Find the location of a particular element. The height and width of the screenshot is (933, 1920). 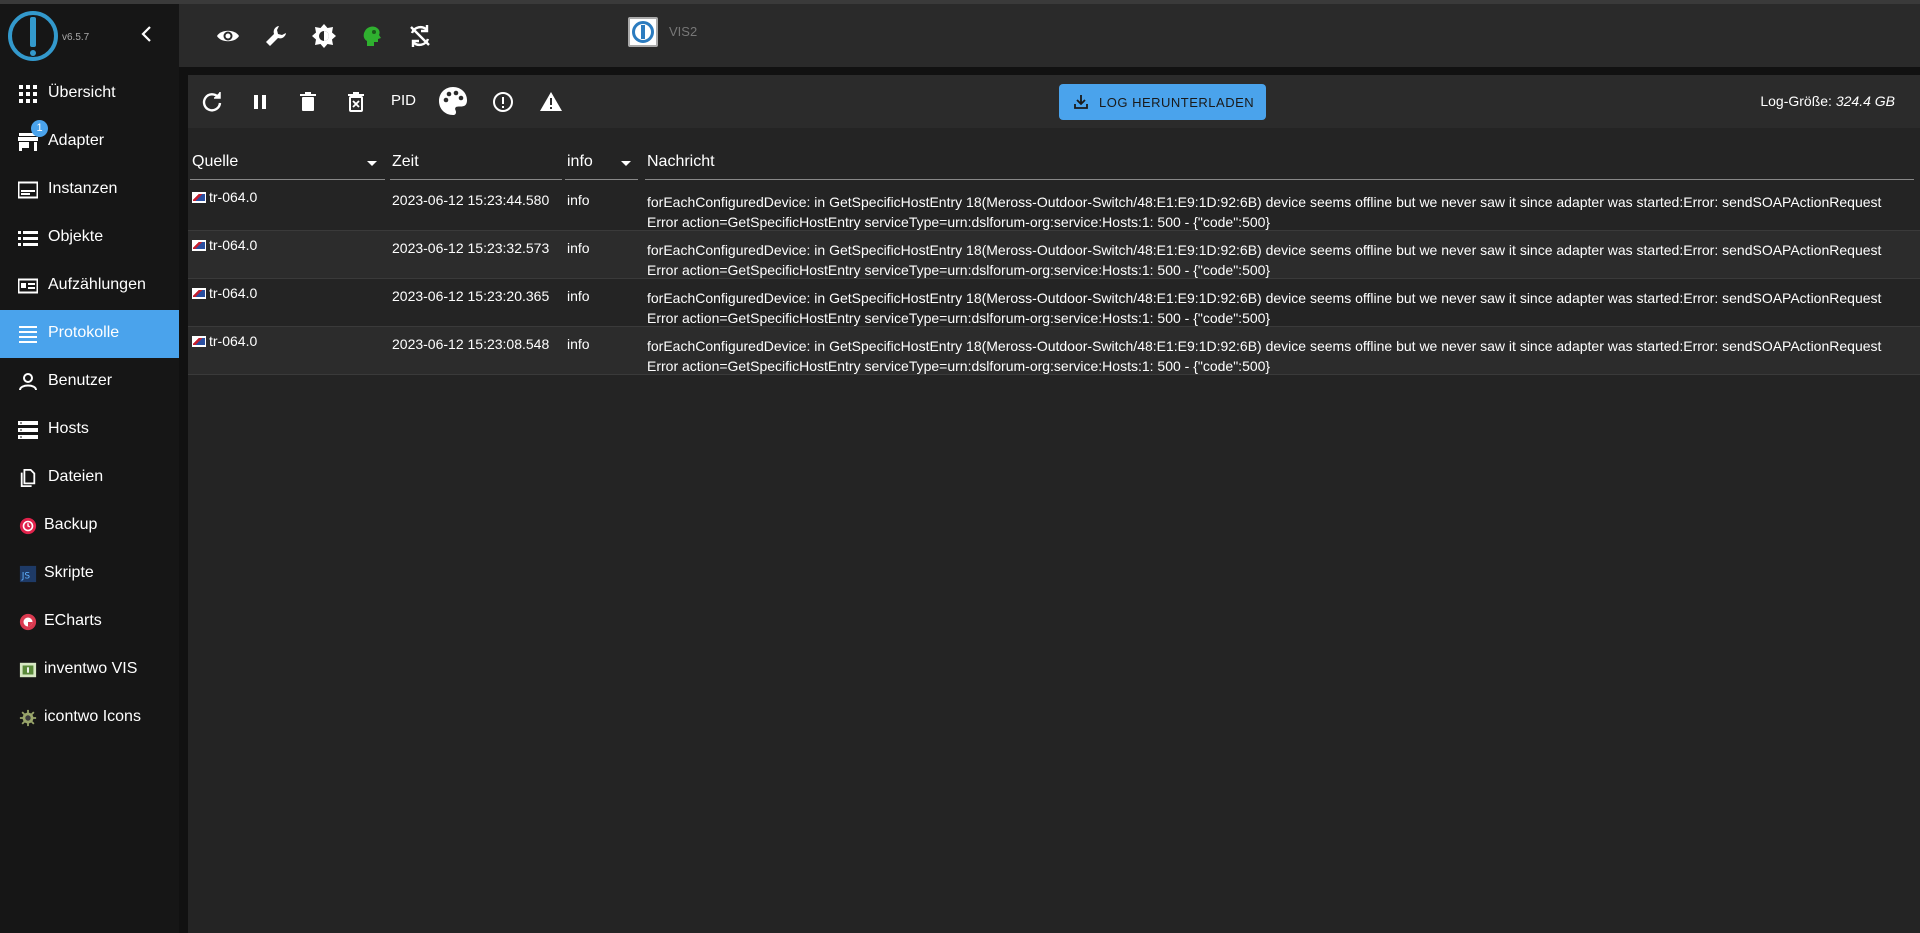

vis2-logo is located at coordinates (643, 32).